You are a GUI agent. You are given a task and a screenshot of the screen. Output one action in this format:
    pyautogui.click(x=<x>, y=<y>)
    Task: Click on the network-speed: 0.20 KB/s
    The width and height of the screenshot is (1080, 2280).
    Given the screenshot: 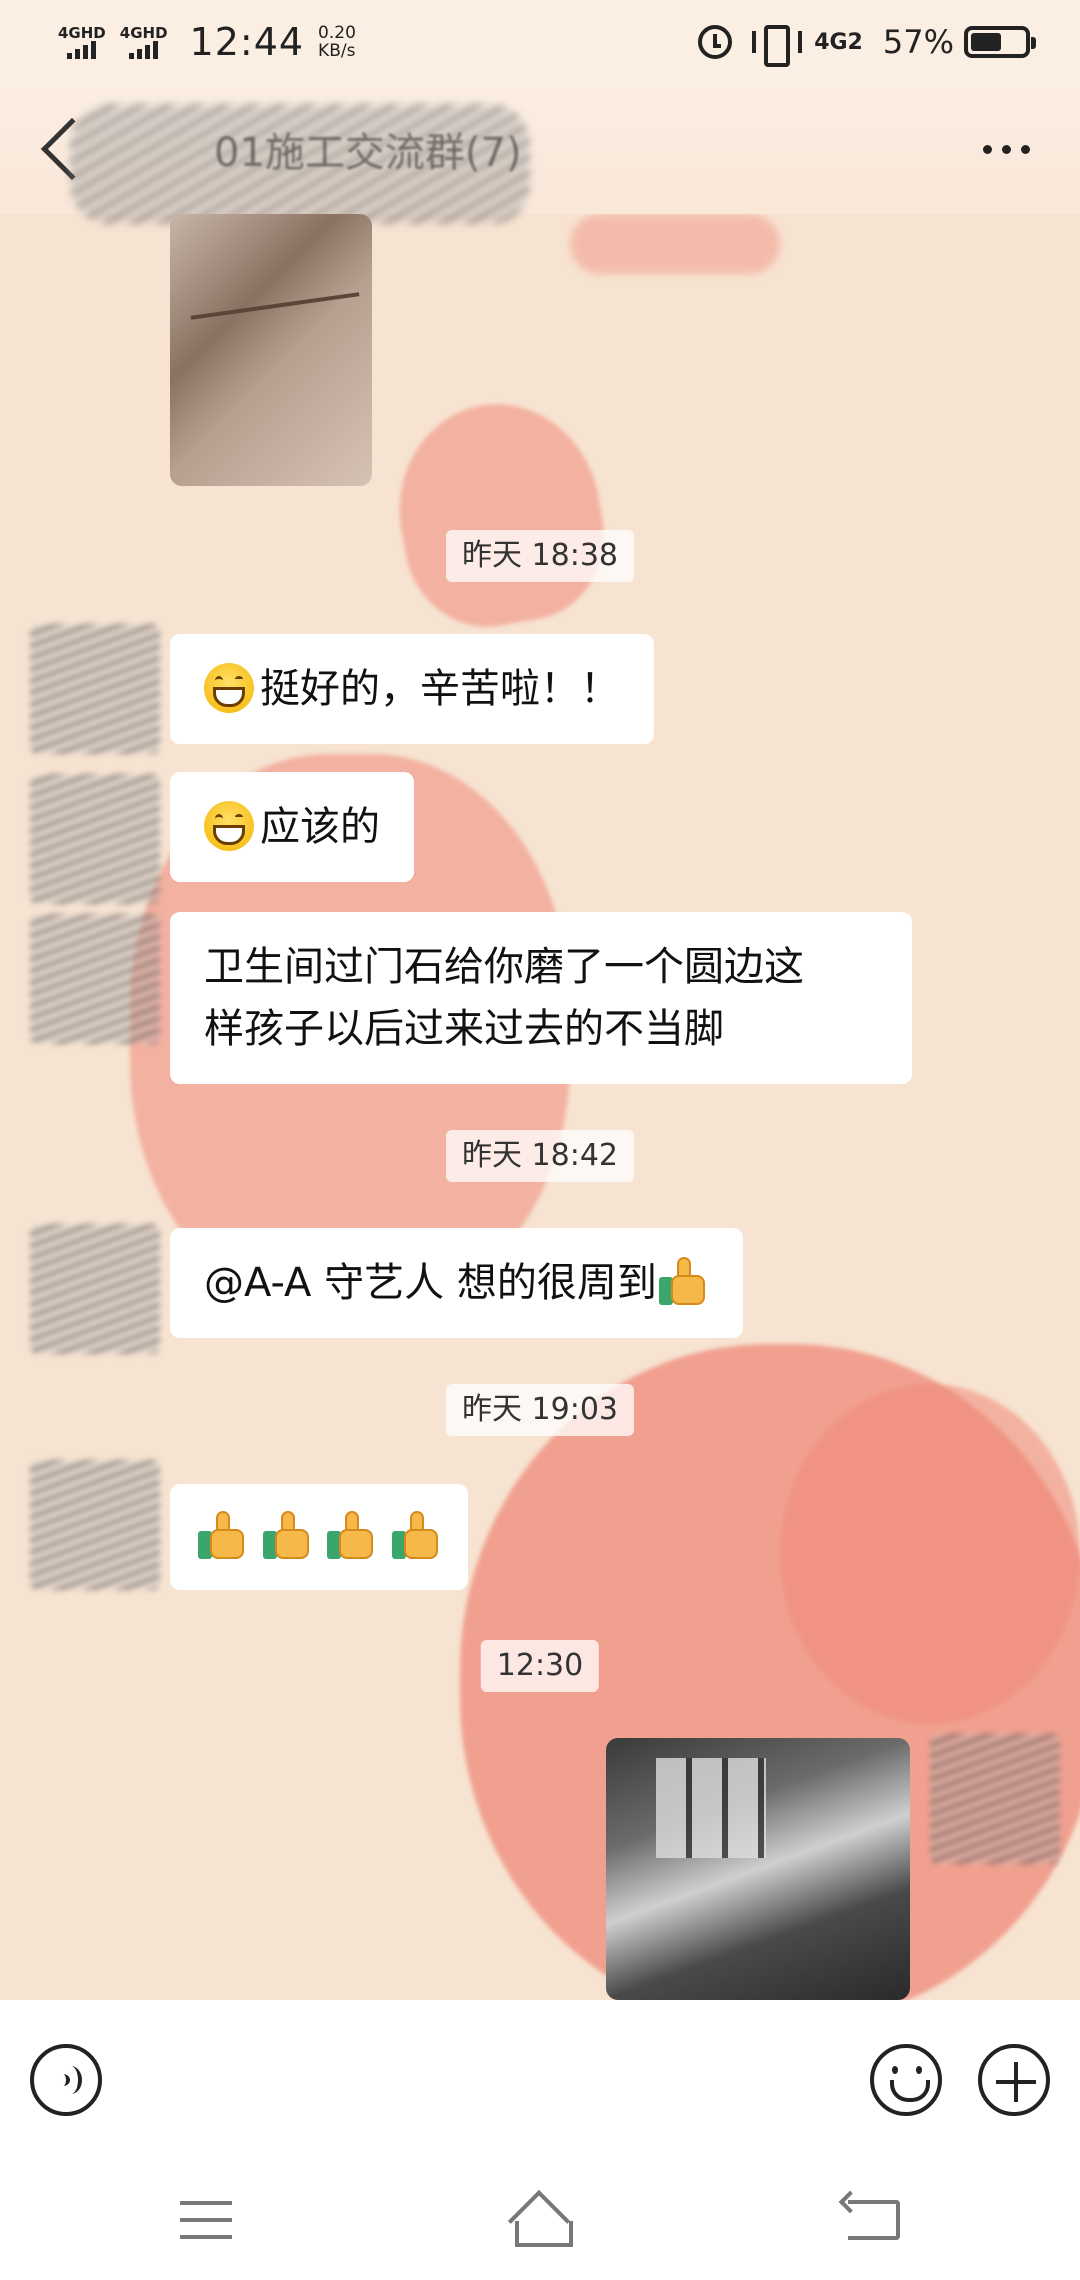 What is the action you would take?
    pyautogui.click(x=337, y=42)
    